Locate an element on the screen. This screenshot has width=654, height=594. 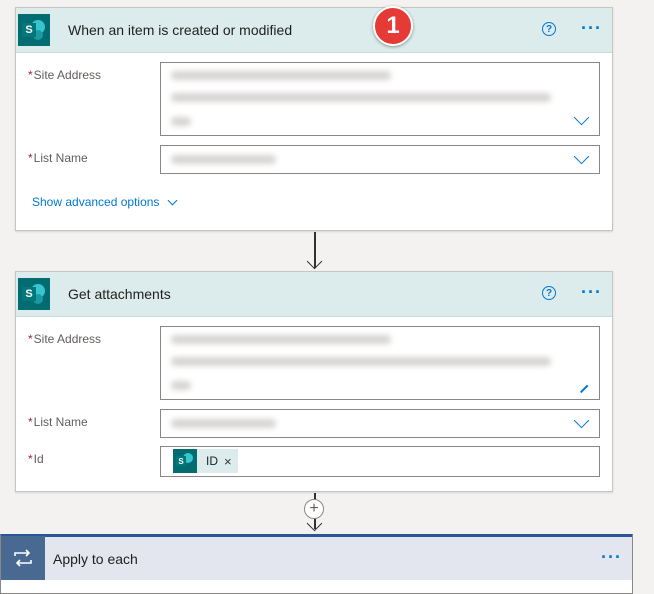
apply-to-each-title: Apply to each is located at coordinates (95, 559).